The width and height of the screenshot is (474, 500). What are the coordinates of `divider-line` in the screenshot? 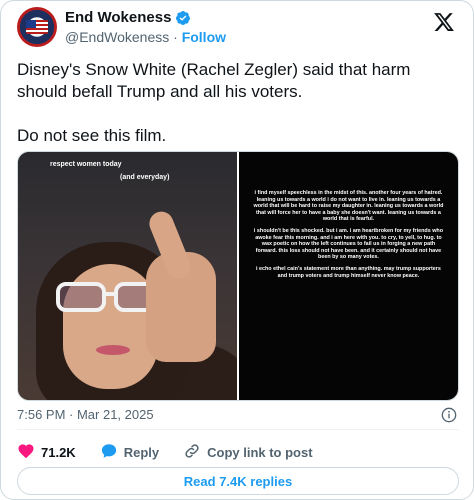 It's located at (238, 429).